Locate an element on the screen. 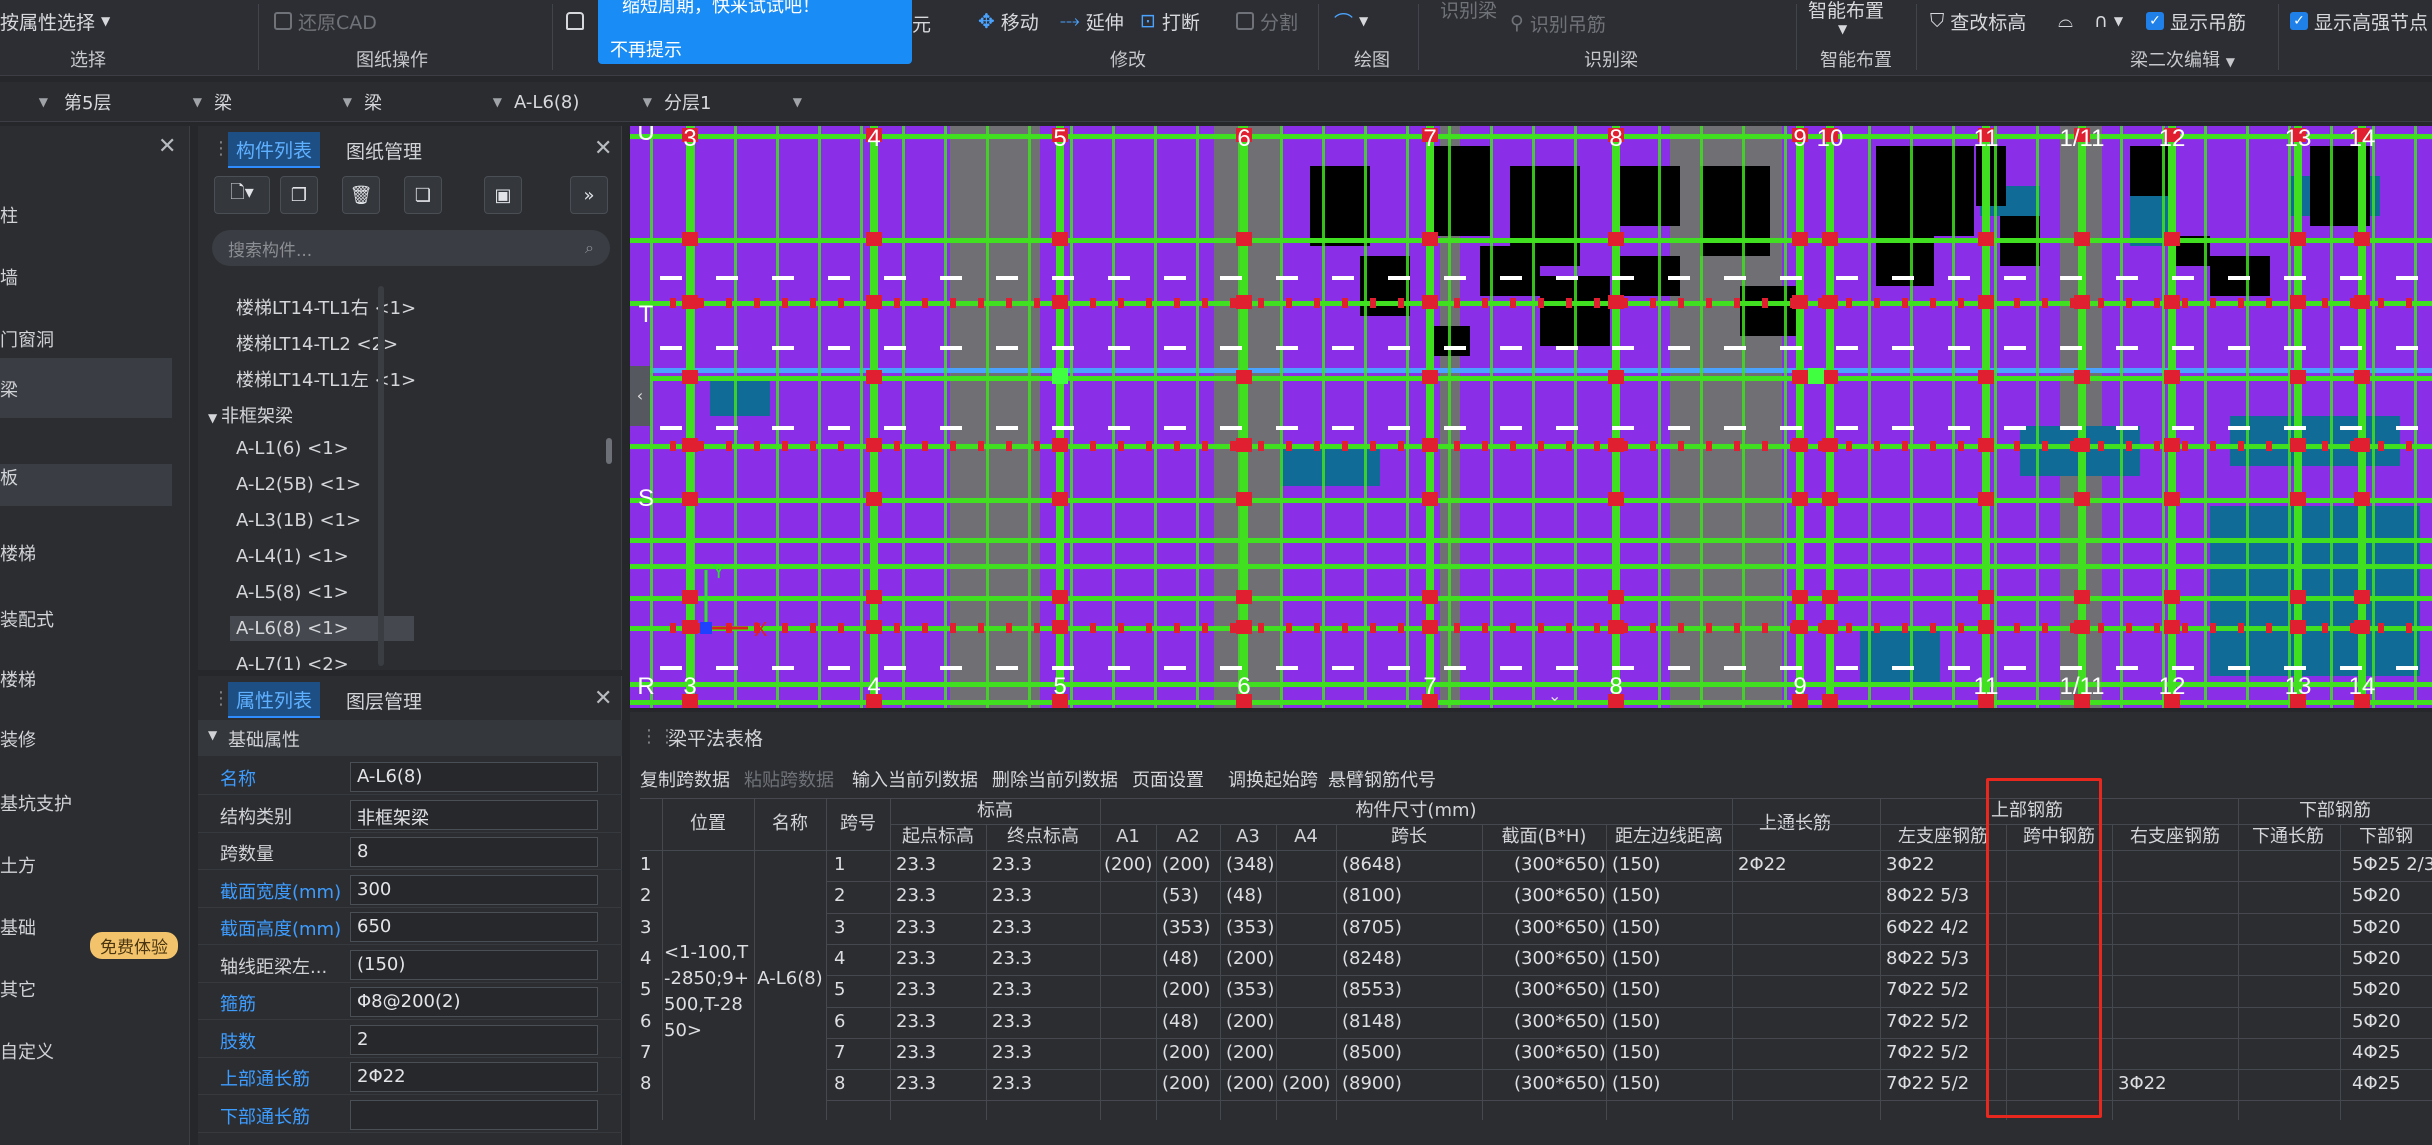  type-select: 梁 ▼ is located at coordinates (283, 102).